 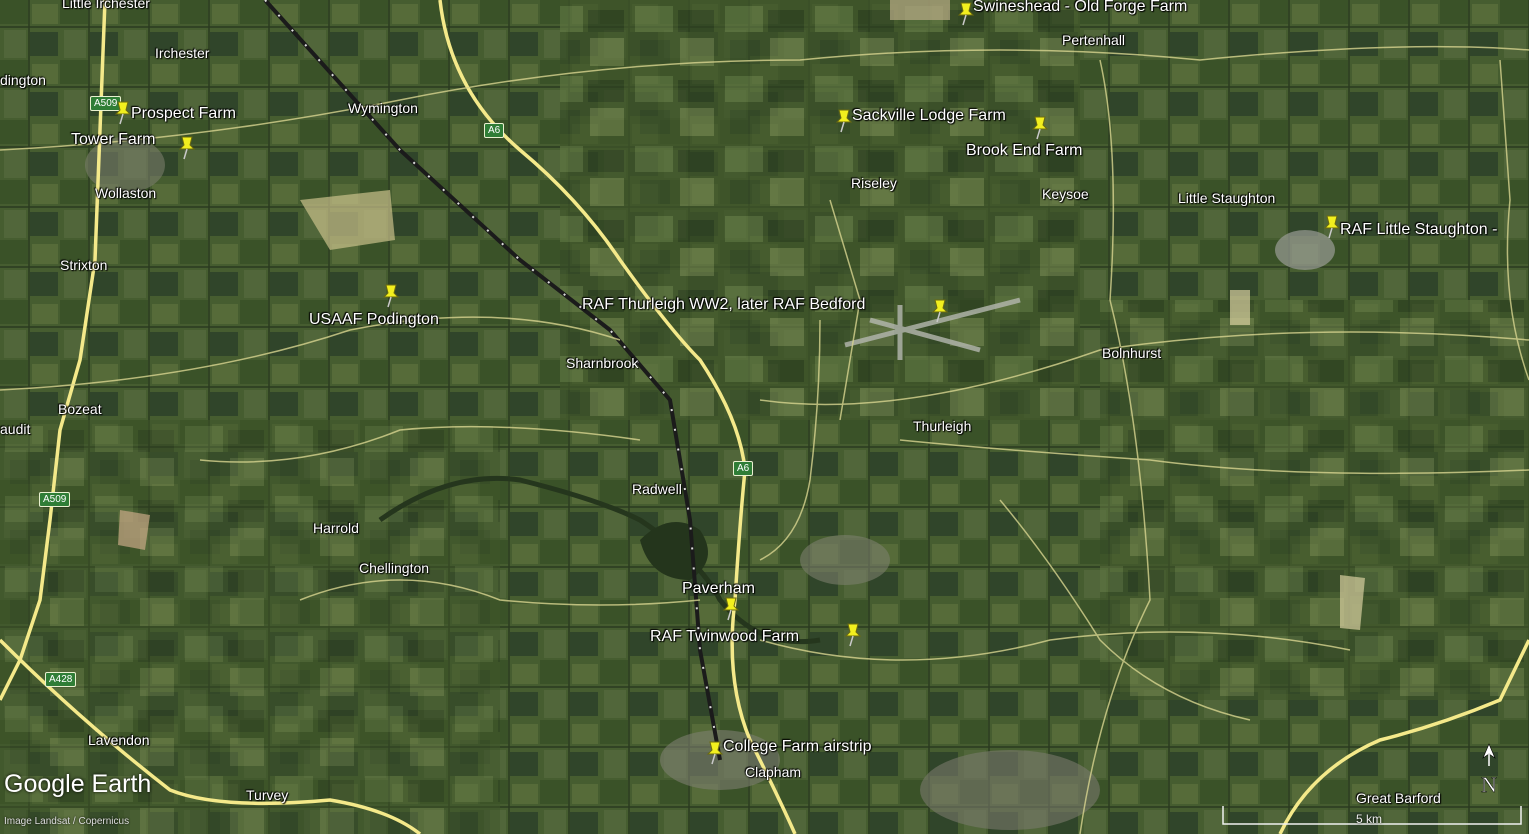 I want to click on placemark-label: Paverham, so click(x=718, y=589).